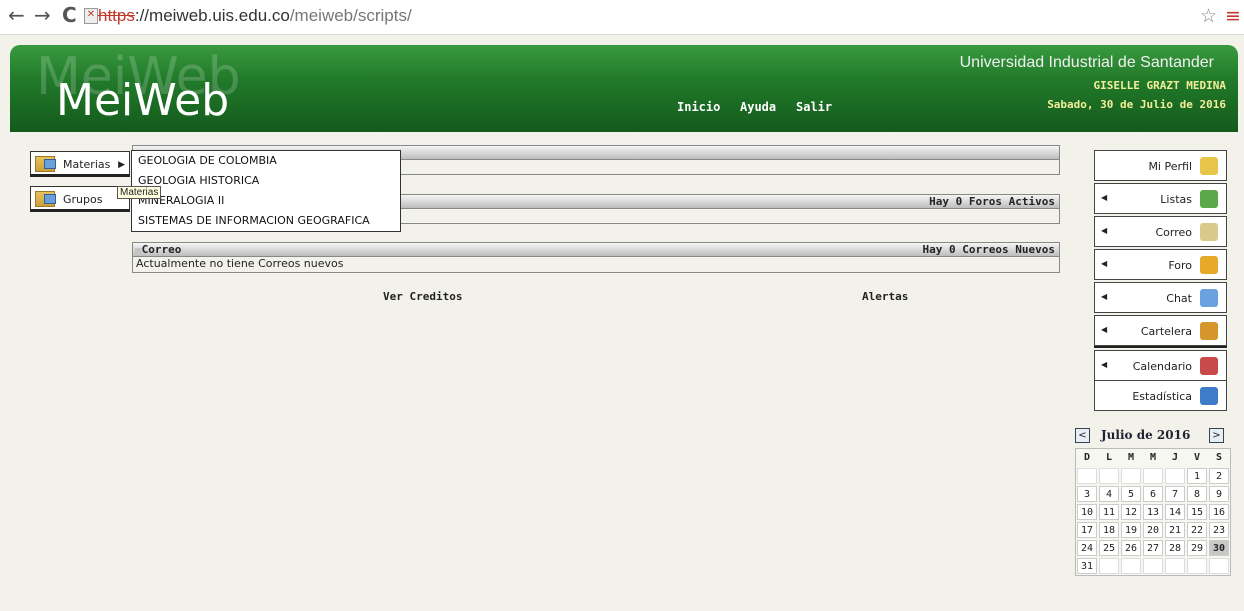 Image resolution: width=1244 pixels, height=611 pixels. What do you see at coordinates (1153, 530) in the screenshot?
I see `calendar-day: 20` at bounding box center [1153, 530].